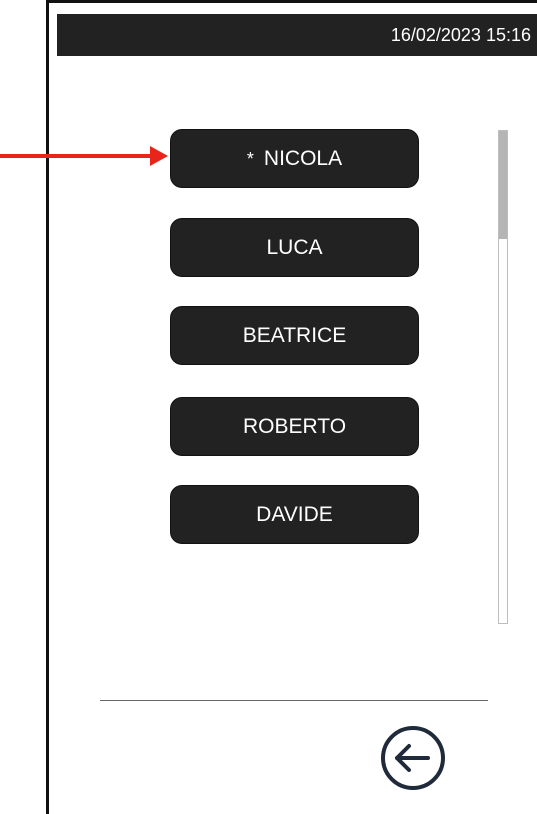 This screenshot has width=537, height=814. I want to click on user-button-davide: DAVIDE, so click(294, 514).